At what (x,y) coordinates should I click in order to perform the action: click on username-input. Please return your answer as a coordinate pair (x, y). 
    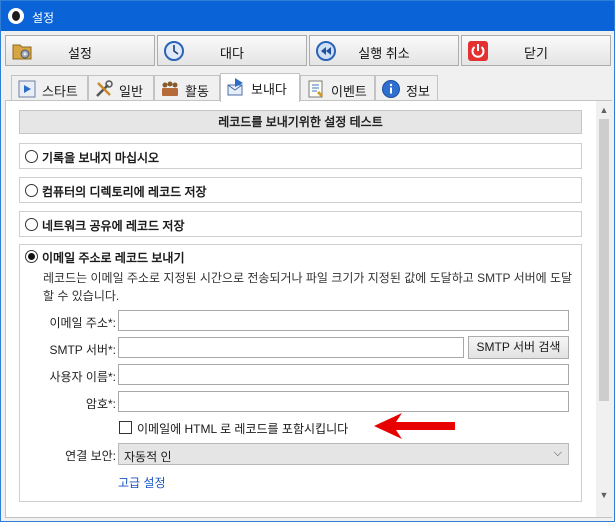
    Looking at the image, I should click on (343, 374).